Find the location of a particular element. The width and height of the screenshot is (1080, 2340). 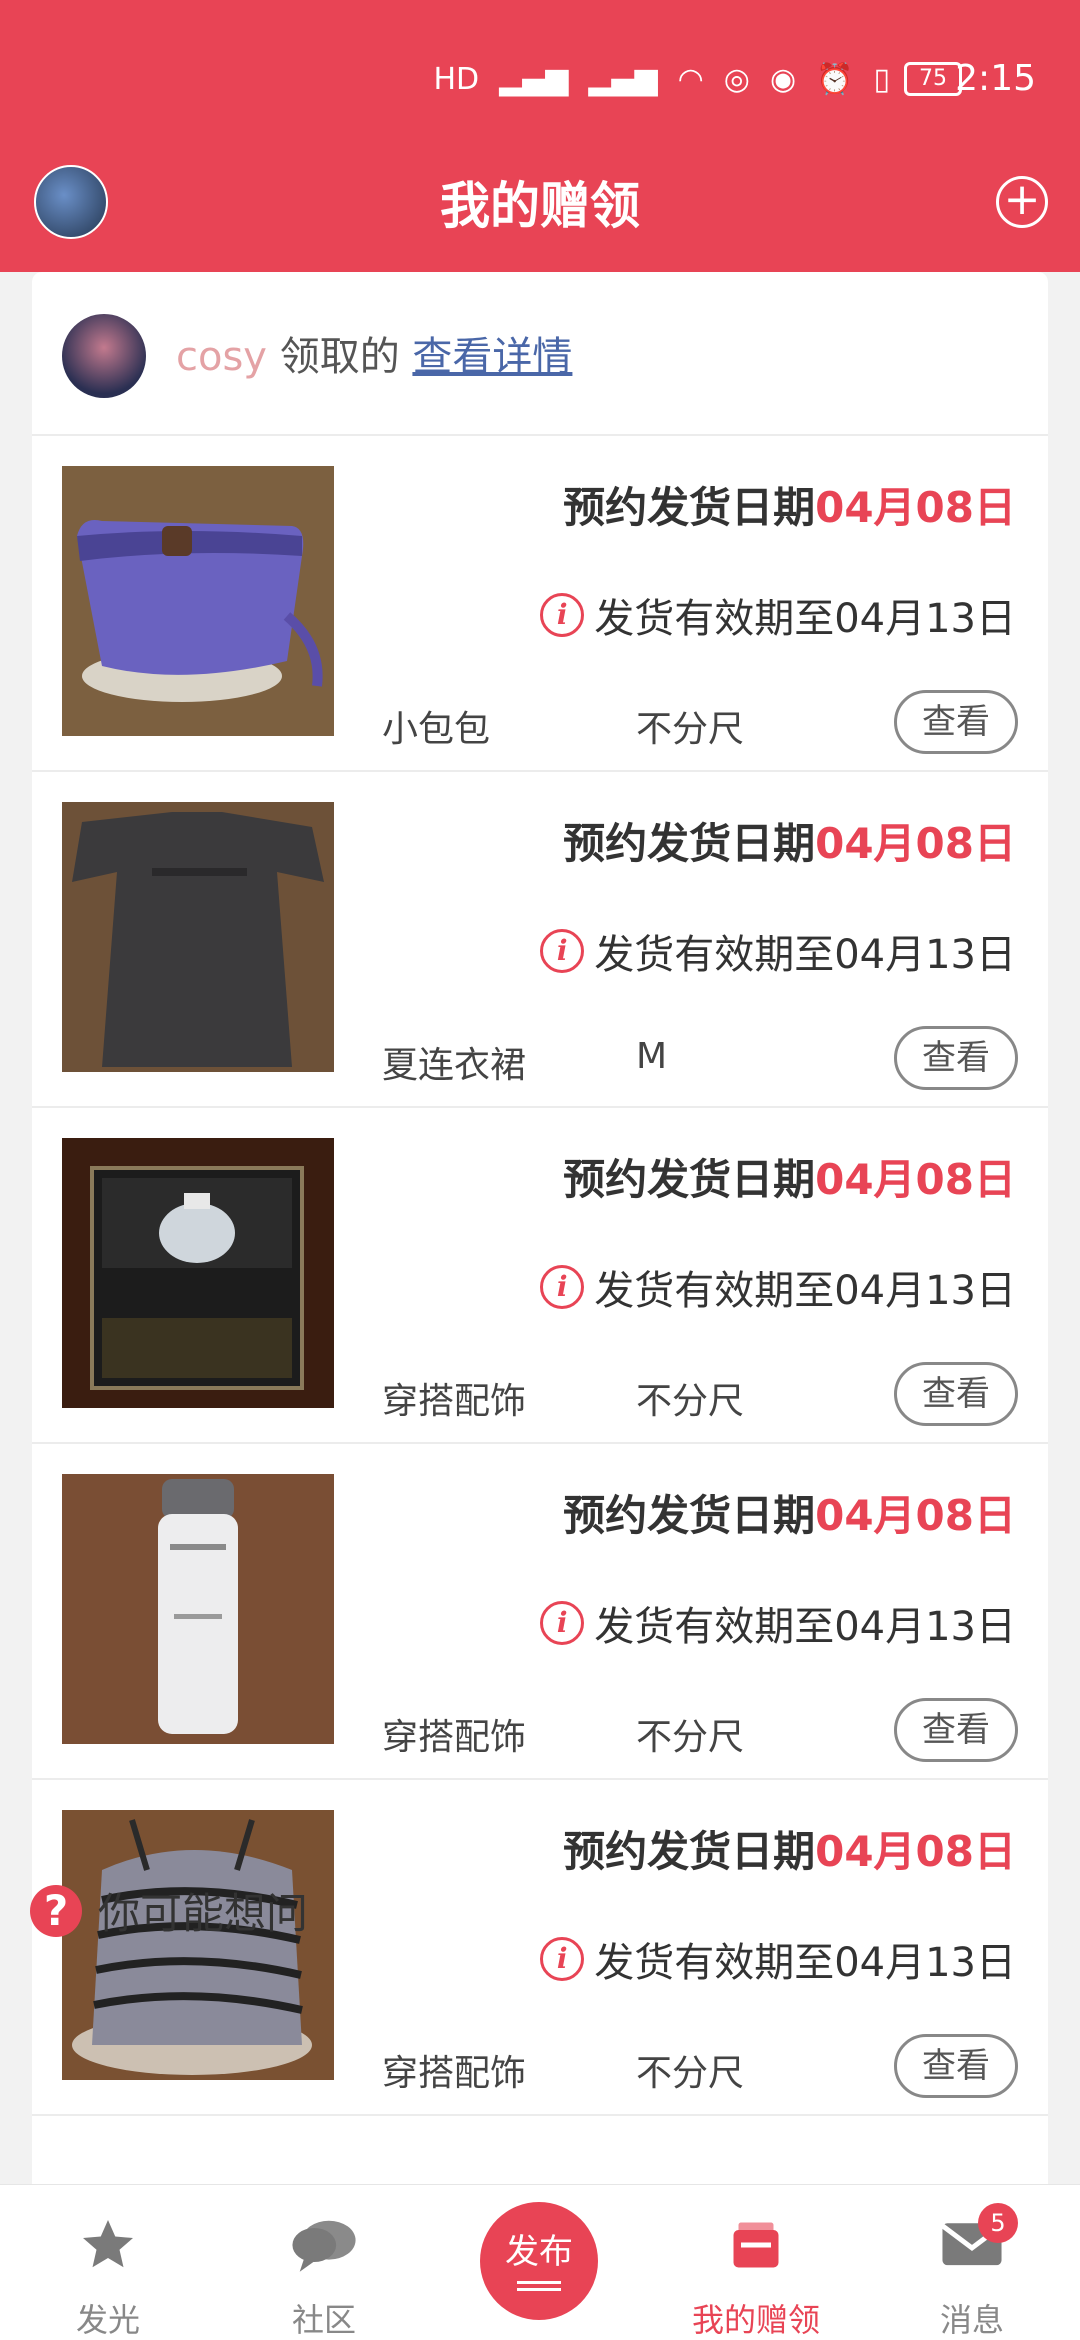

faq-title: 你可能想问 is located at coordinates (203, 1913).